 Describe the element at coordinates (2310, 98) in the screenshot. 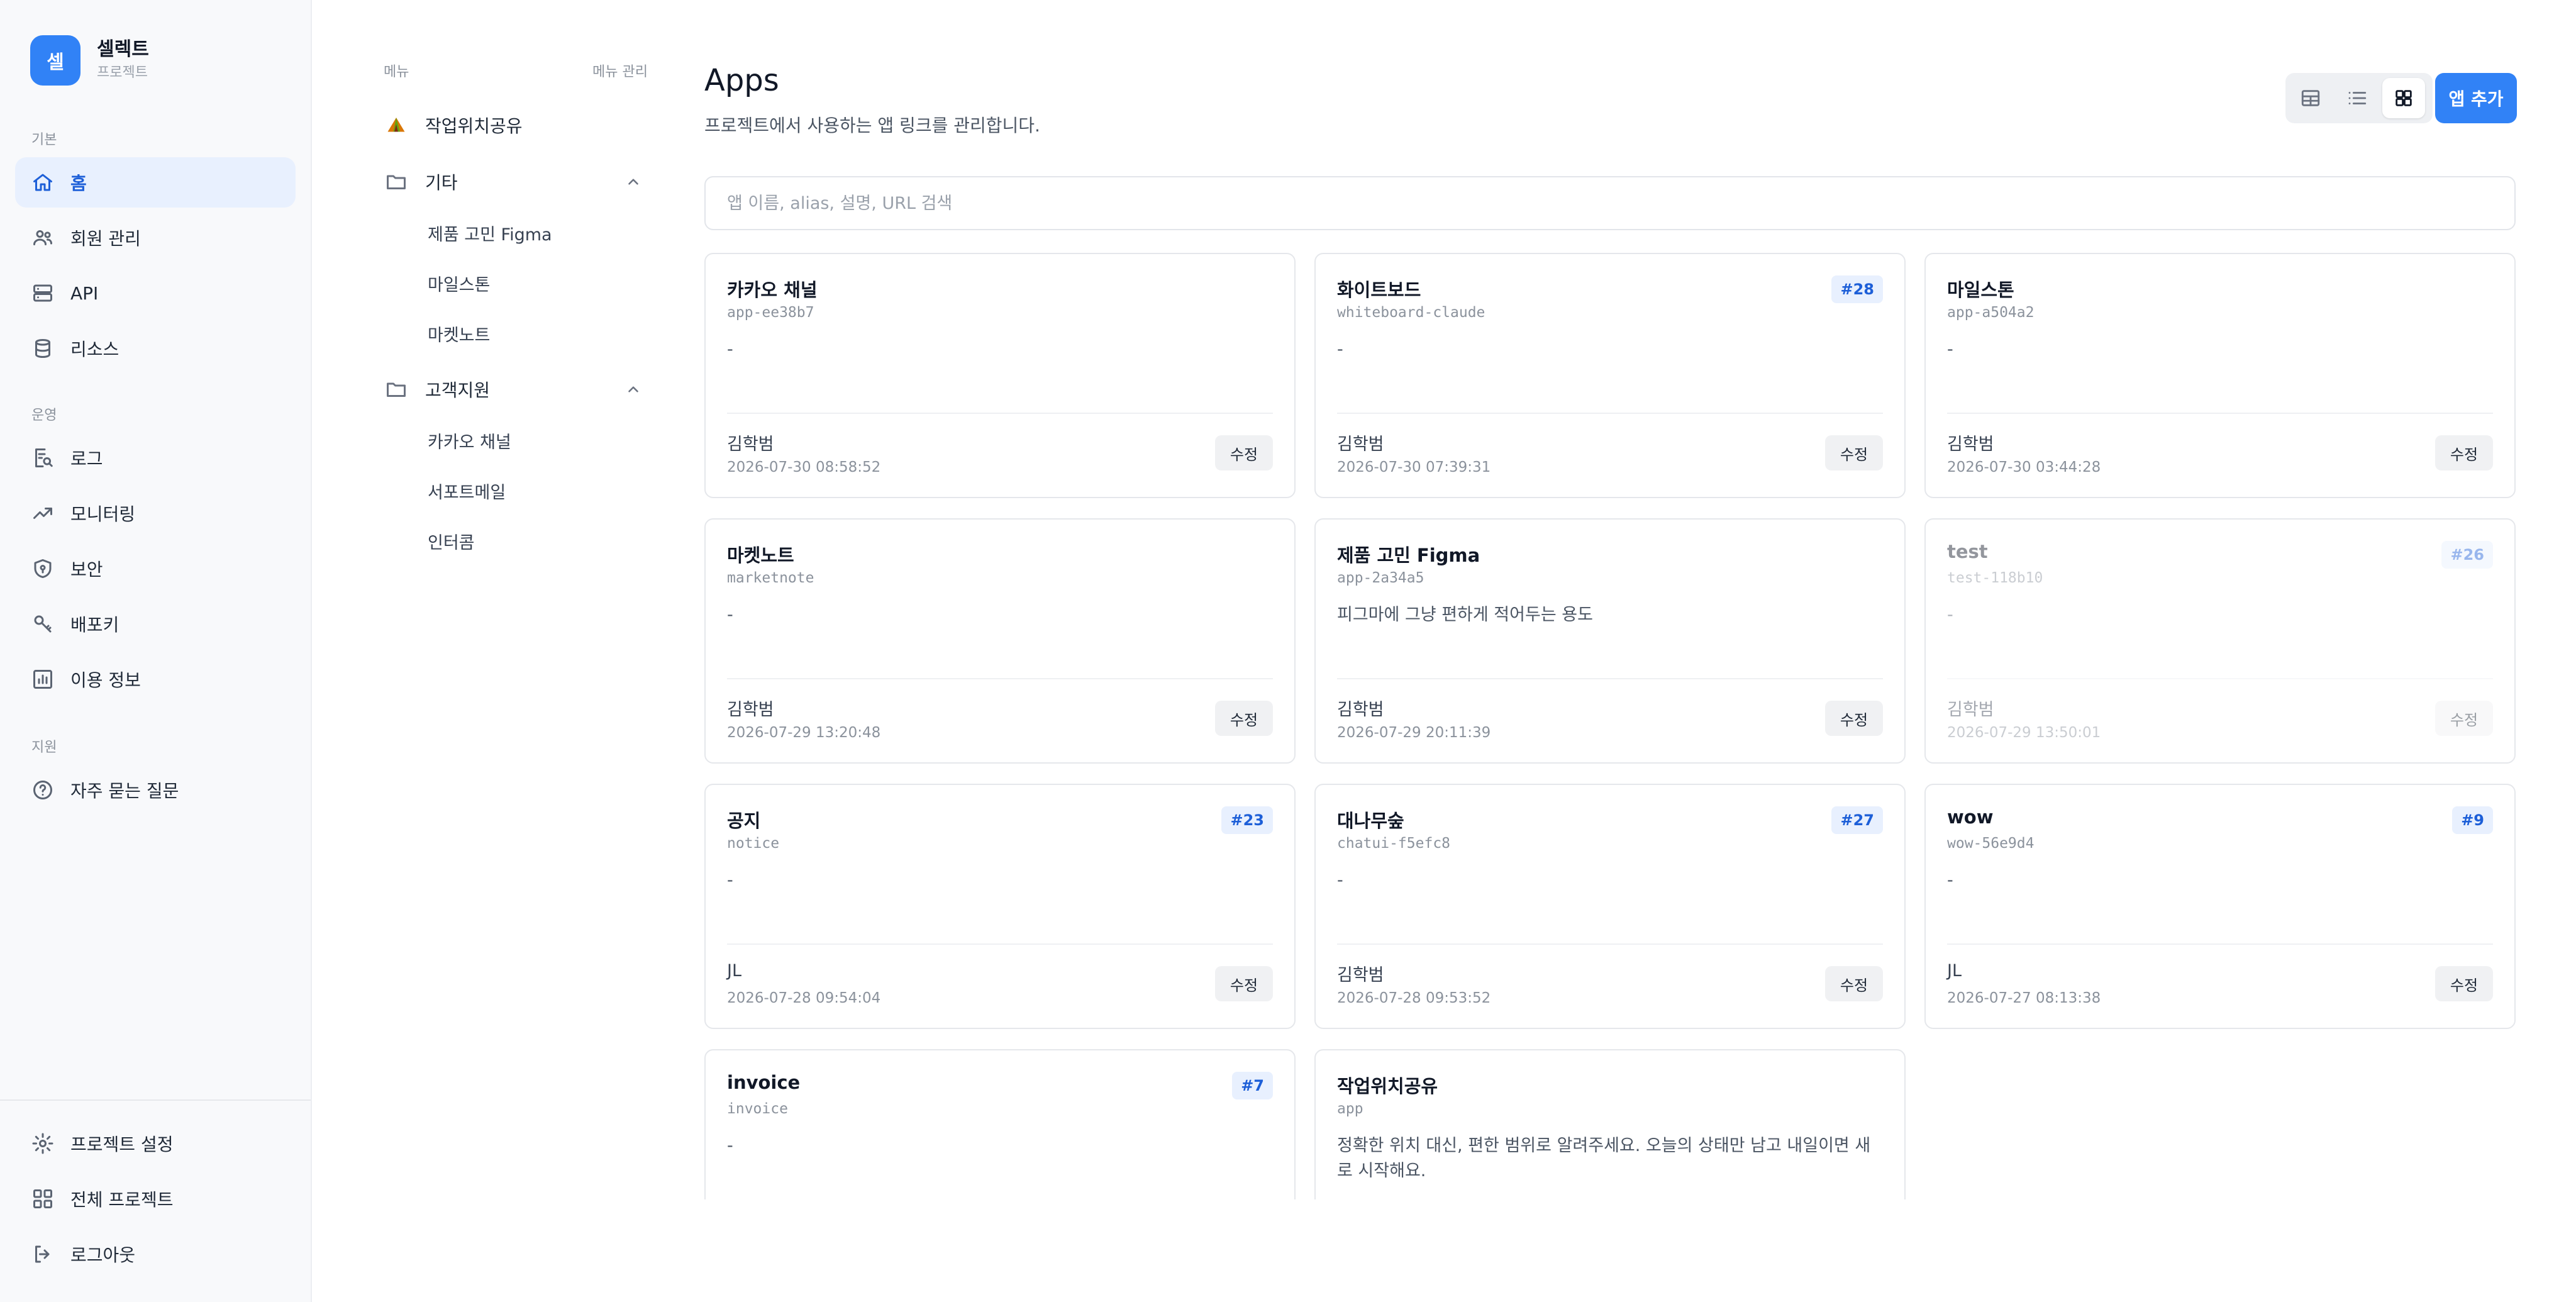

I see `table-view-icon` at that location.